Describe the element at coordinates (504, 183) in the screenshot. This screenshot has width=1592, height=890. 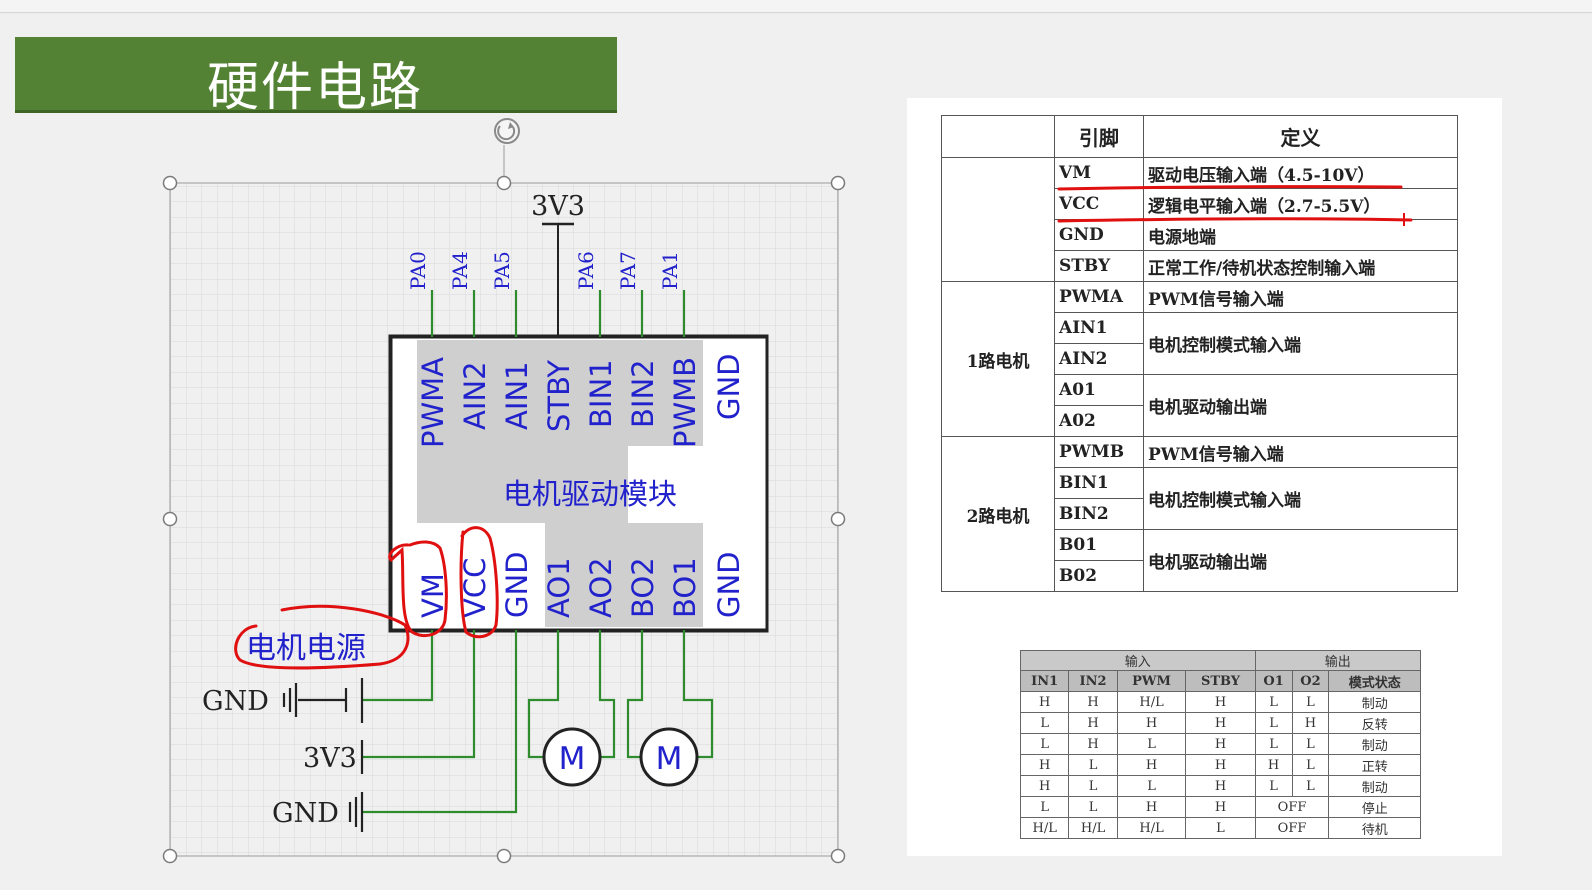
I see `resize-handle-top` at that location.